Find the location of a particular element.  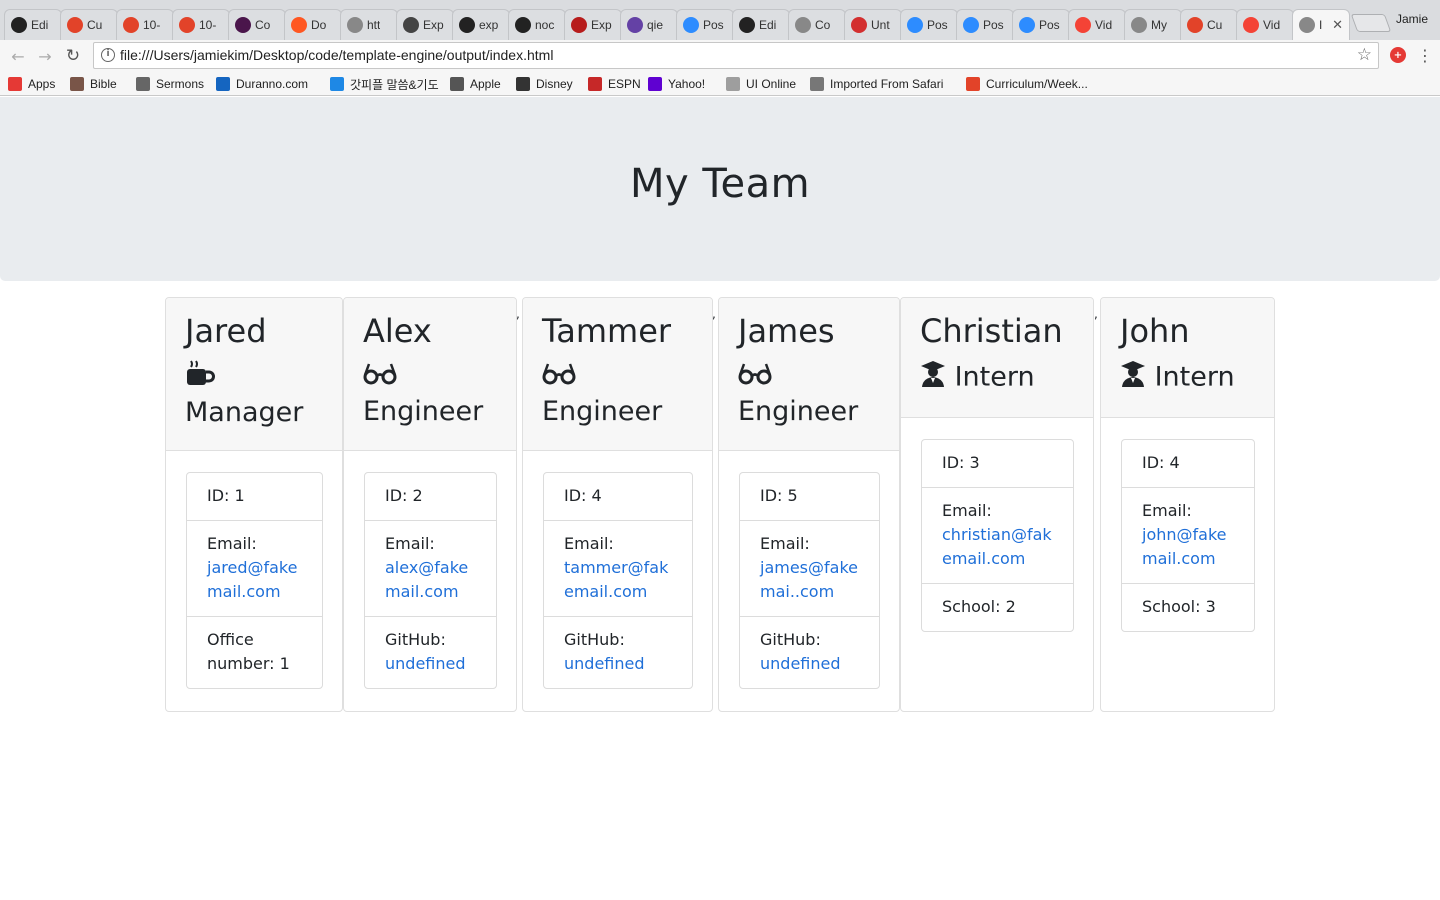

browser-tab: htt is located at coordinates (369, 24).